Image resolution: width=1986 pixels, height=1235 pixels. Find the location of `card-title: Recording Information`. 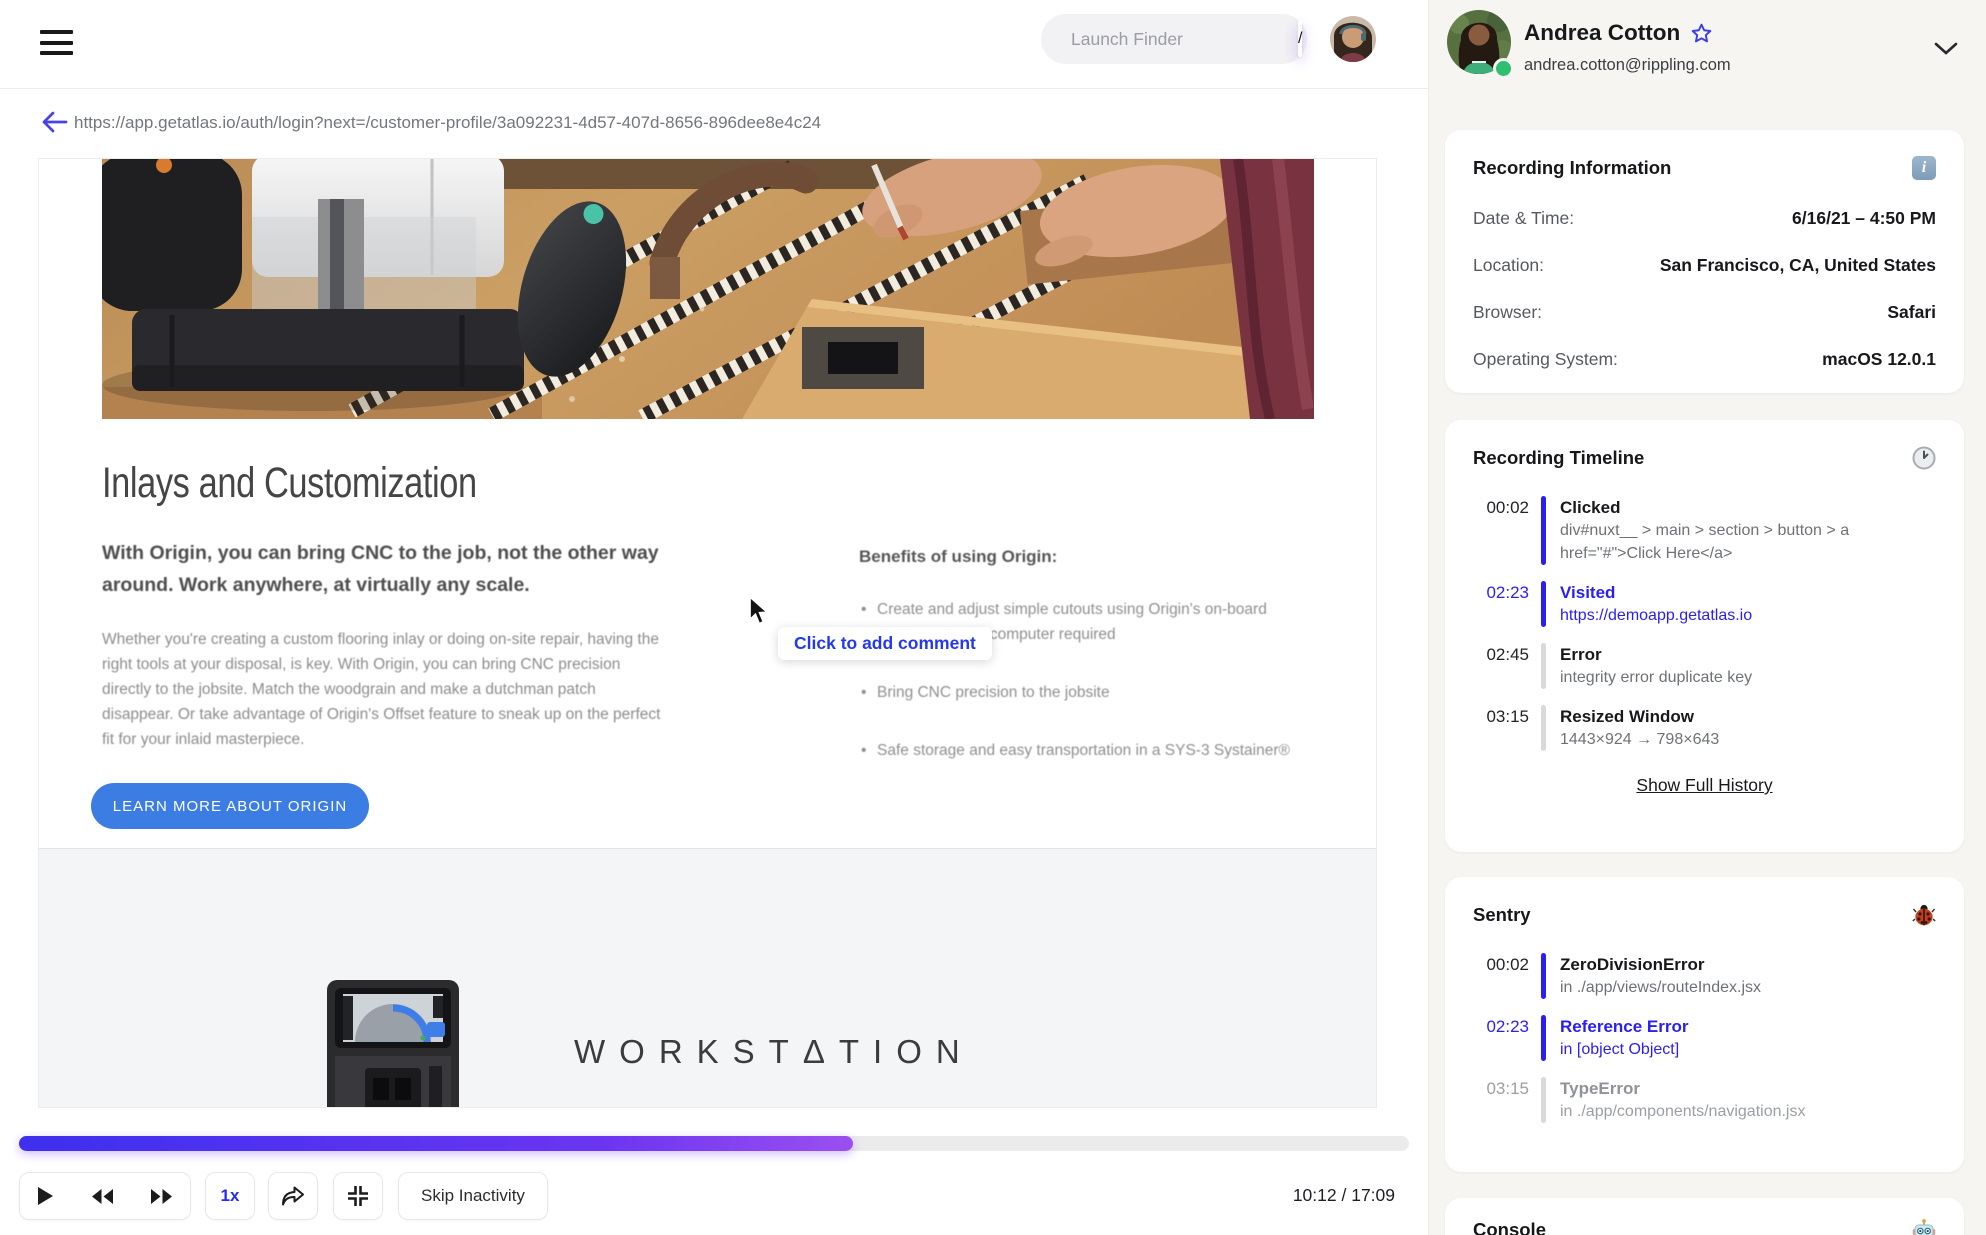

card-title: Recording Information is located at coordinates (1572, 167).